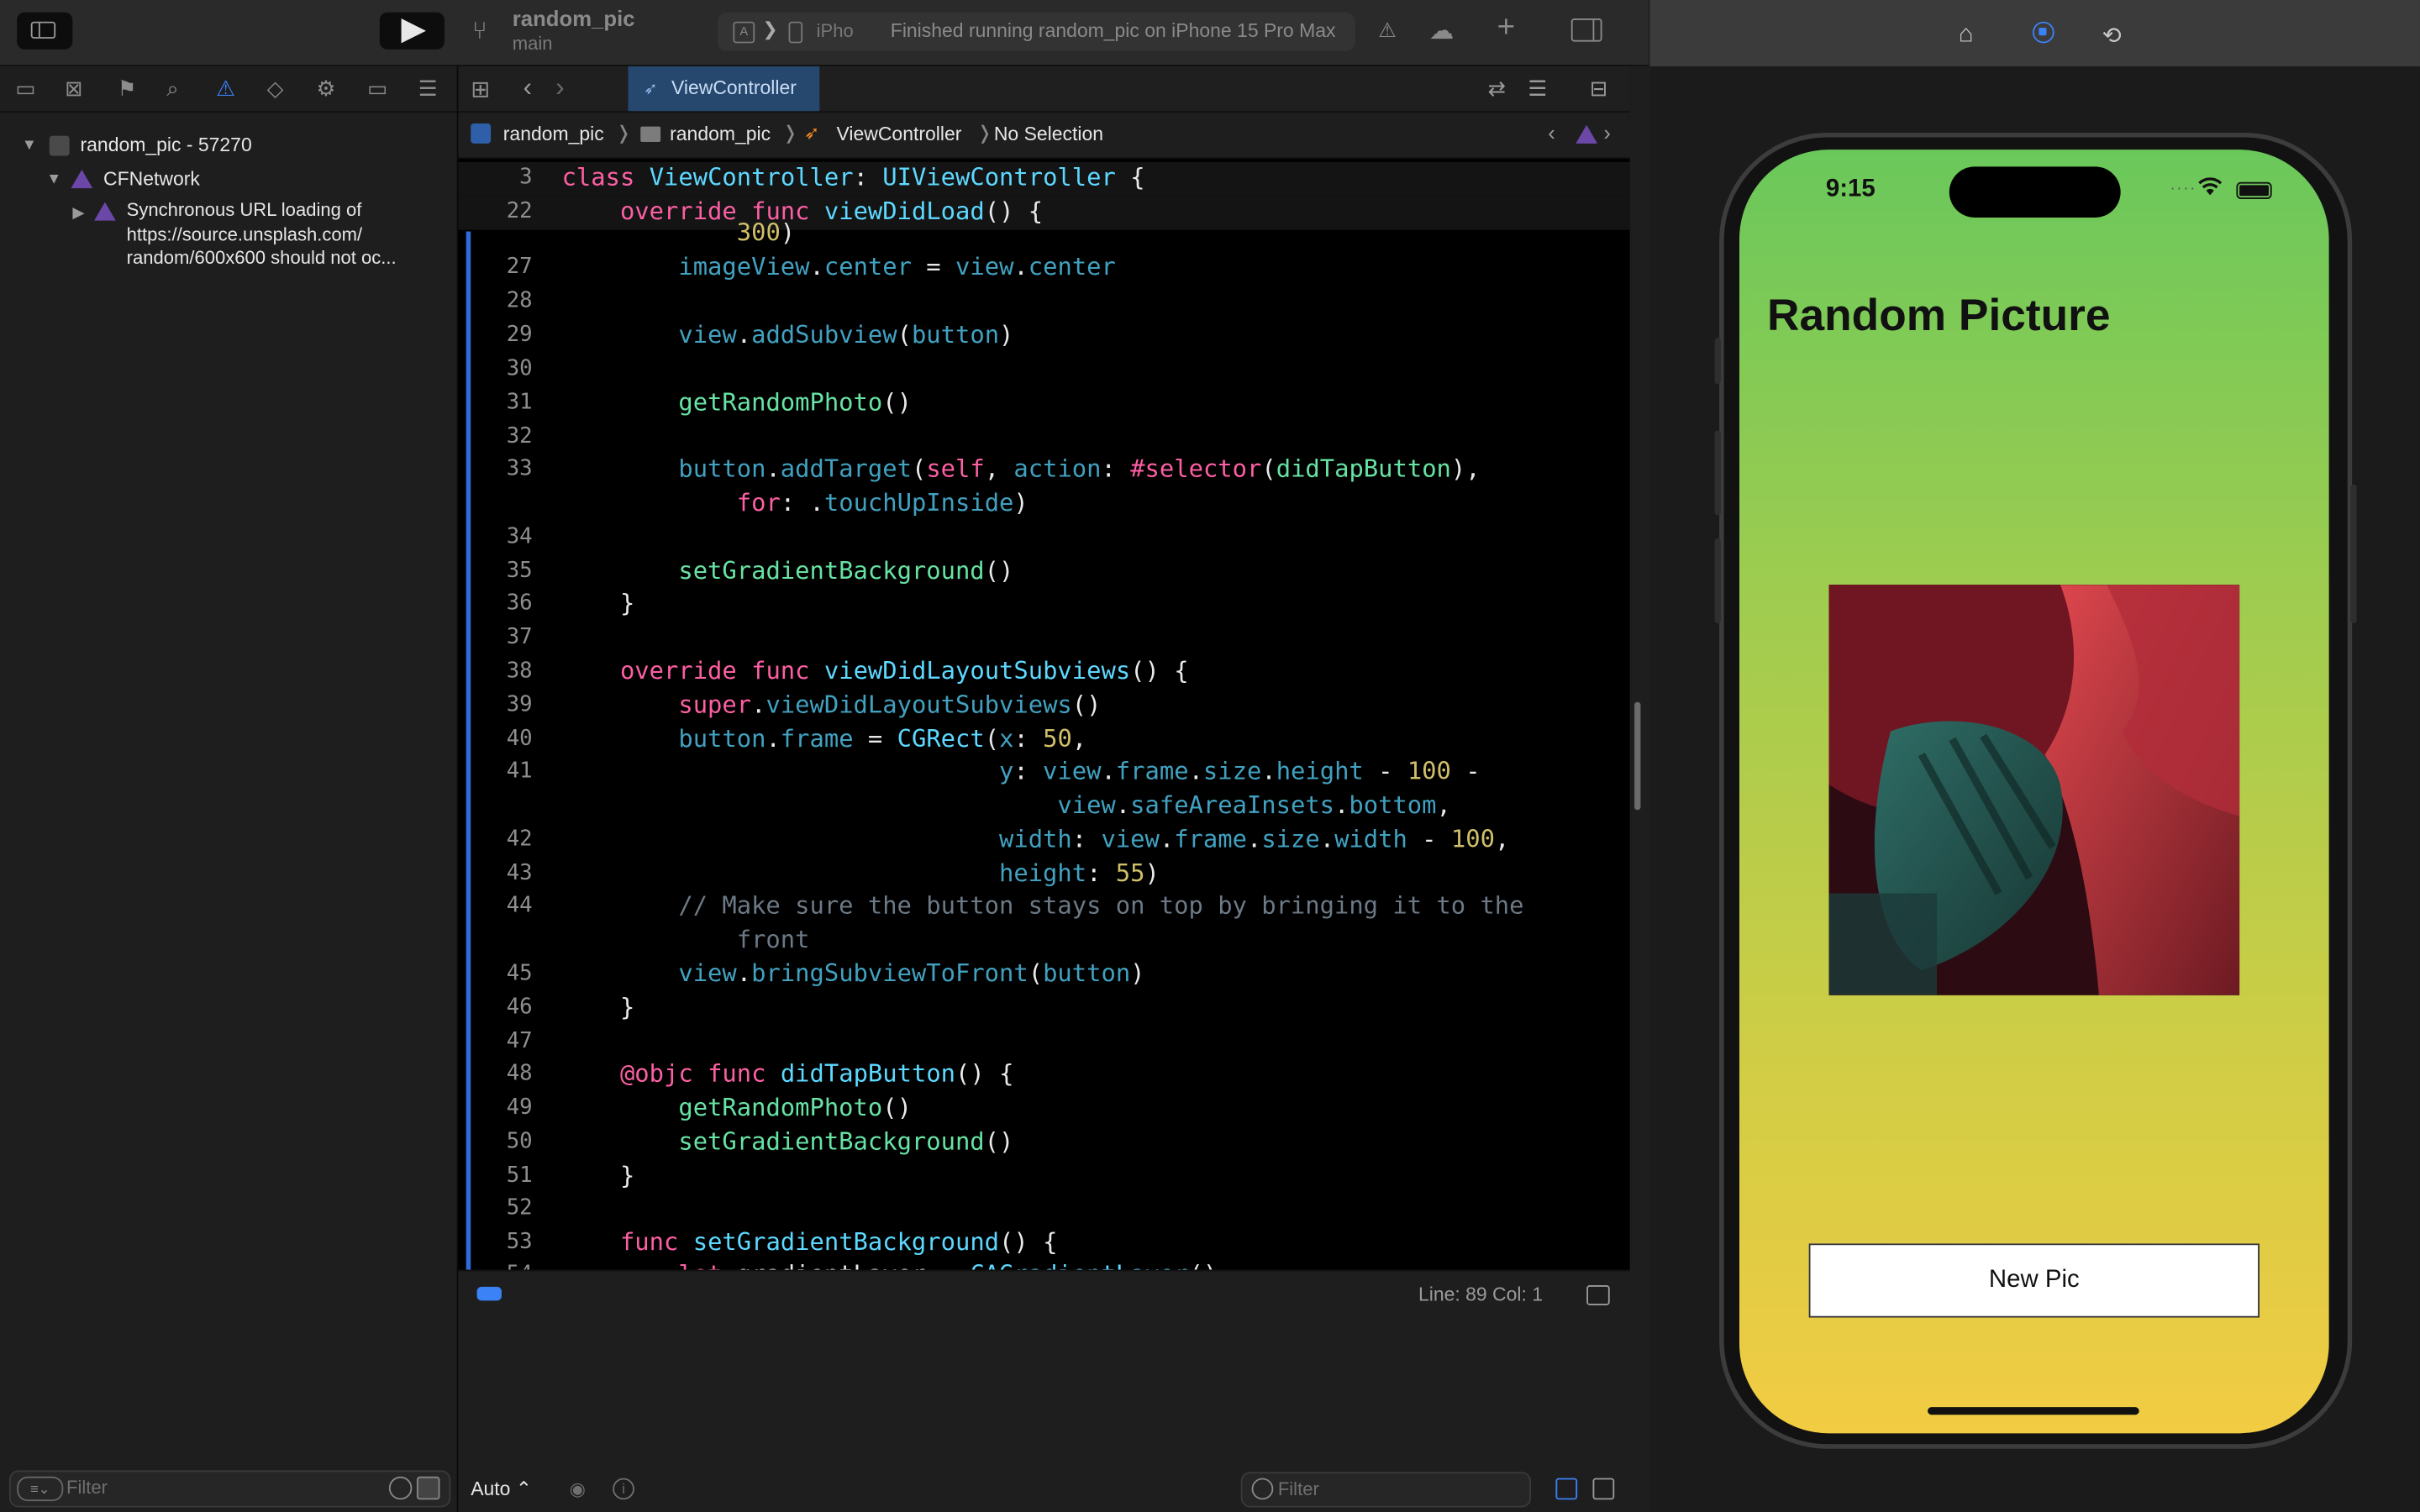 Image resolution: width=2420 pixels, height=1512 pixels. What do you see at coordinates (276, 89) in the screenshot?
I see `test-icon: ◇` at bounding box center [276, 89].